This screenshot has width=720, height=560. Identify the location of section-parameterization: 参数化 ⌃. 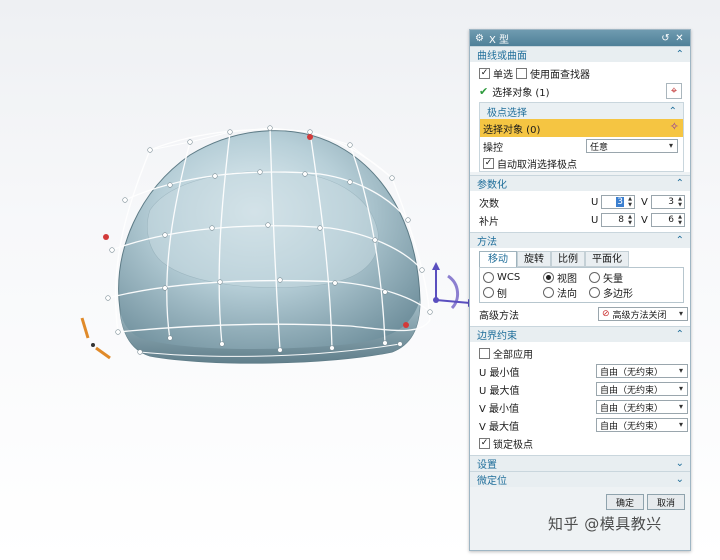
(580, 183).